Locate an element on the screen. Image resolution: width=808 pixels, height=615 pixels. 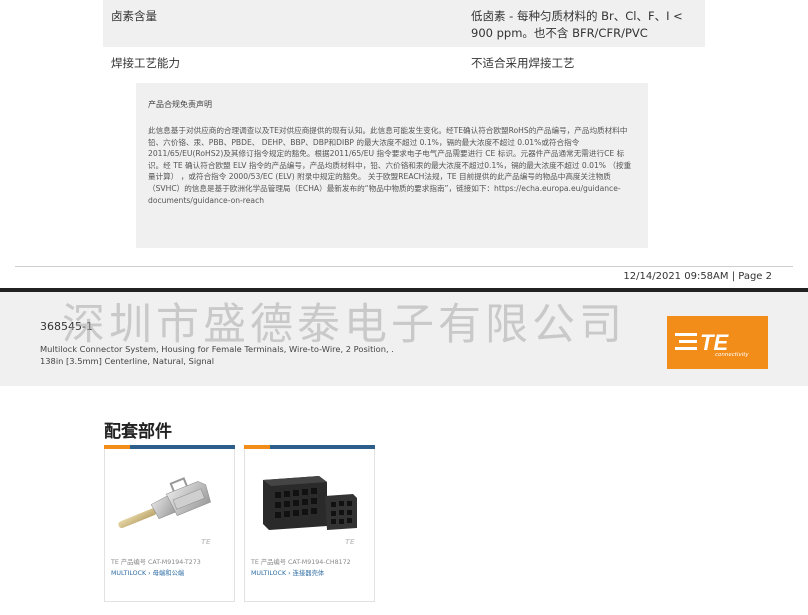
page-footer: 12/14/2021 09:58AM | Page 2 is located at coordinates (697, 276).